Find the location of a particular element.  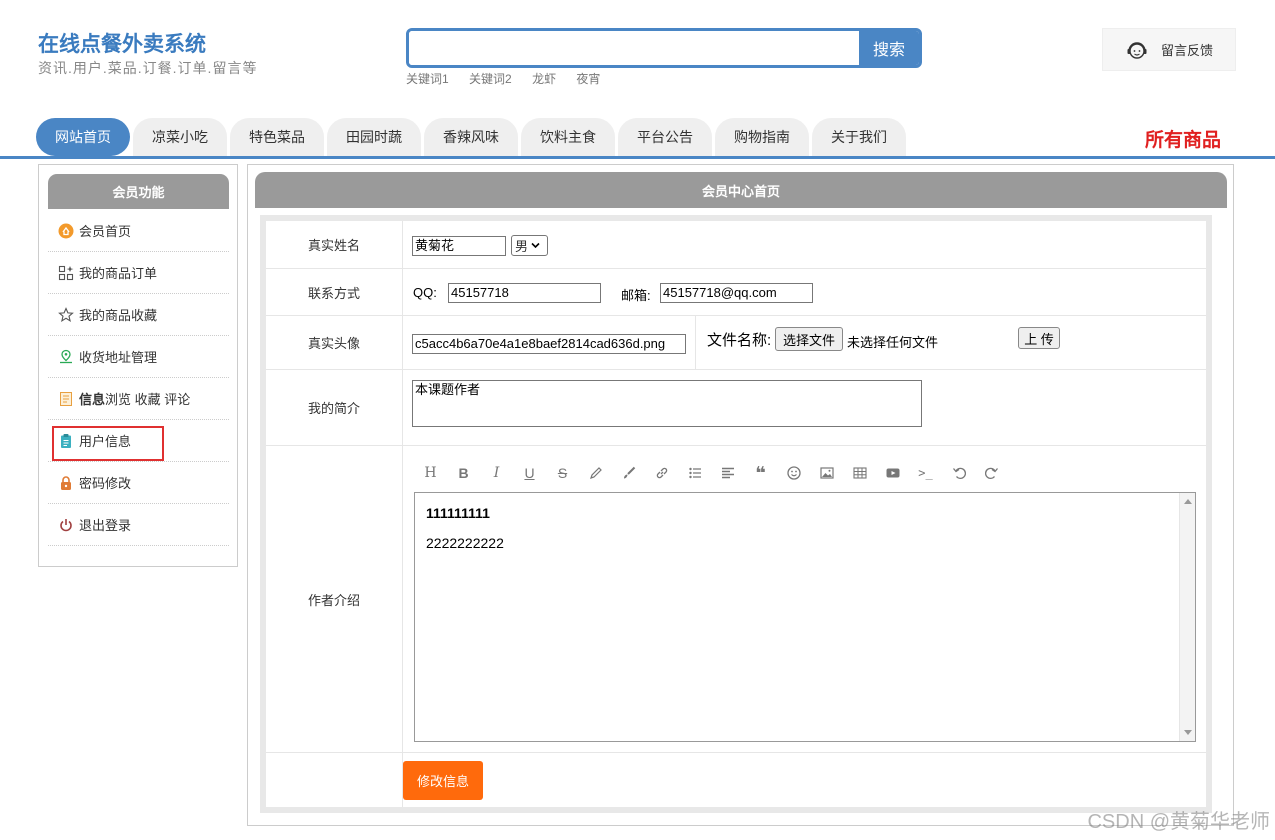

lock-icon is located at coordinates (66, 483).